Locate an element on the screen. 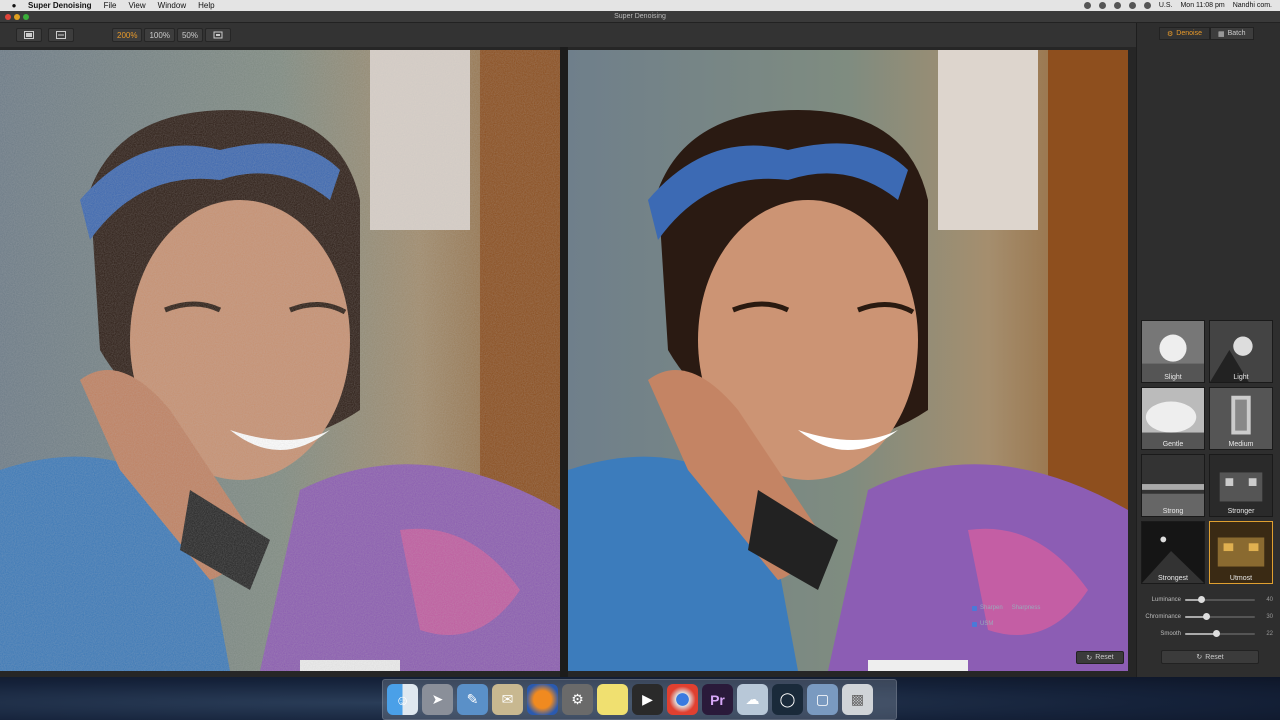  quicktime-icon: ◯ is located at coordinates (787, 699).